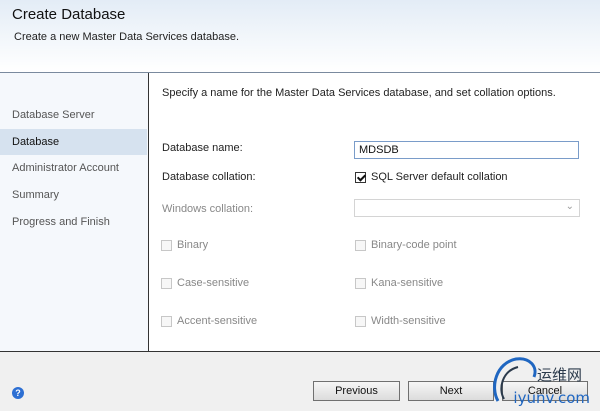  I want to click on windows-collation-select: ⌄, so click(467, 208).